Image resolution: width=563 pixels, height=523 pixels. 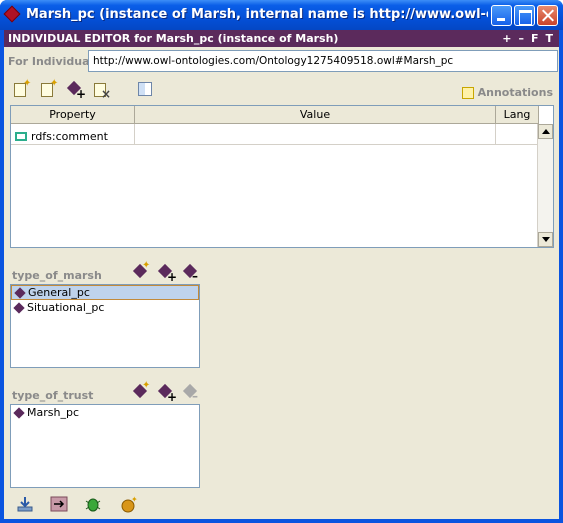 I want to click on header-remove-button: –, so click(x=521, y=38).